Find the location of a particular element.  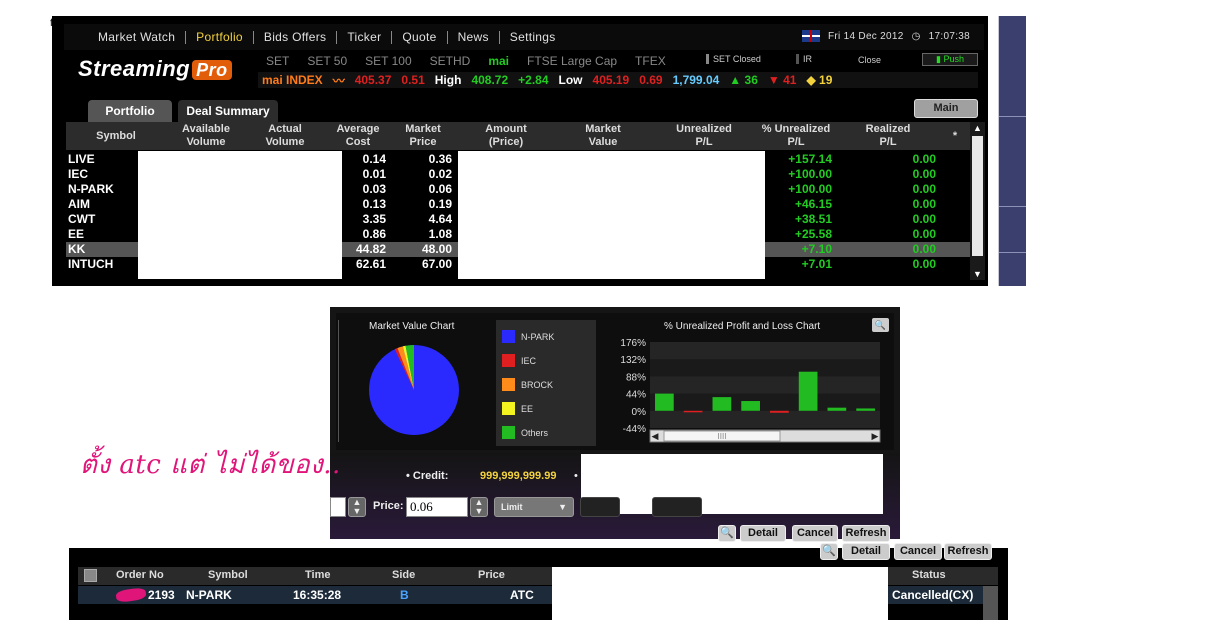

select-all-checkbox is located at coordinates (90, 575).